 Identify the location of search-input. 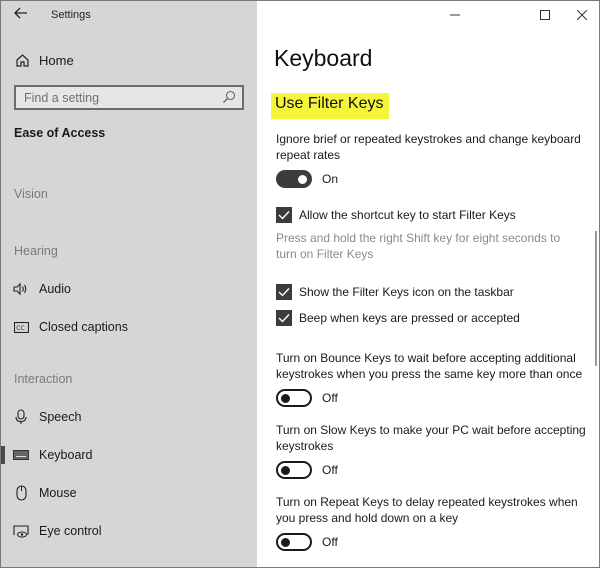
(119, 97).